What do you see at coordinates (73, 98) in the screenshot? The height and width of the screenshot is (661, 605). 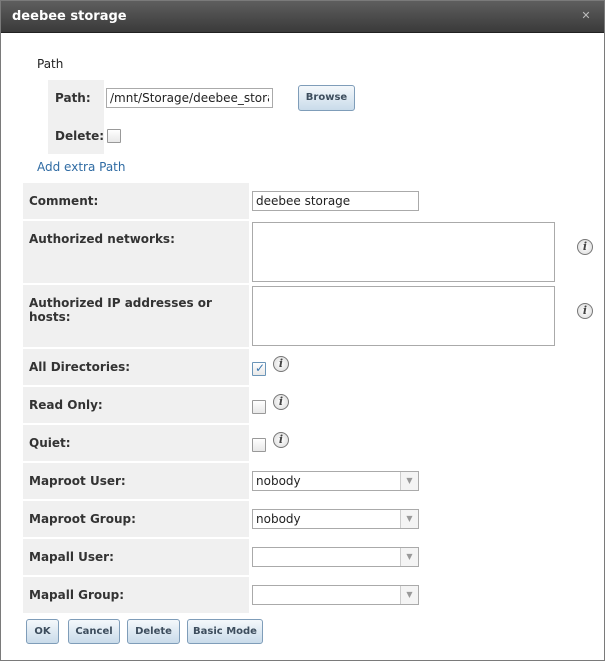 I see `path-label: Path:` at bounding box center [73, 98].